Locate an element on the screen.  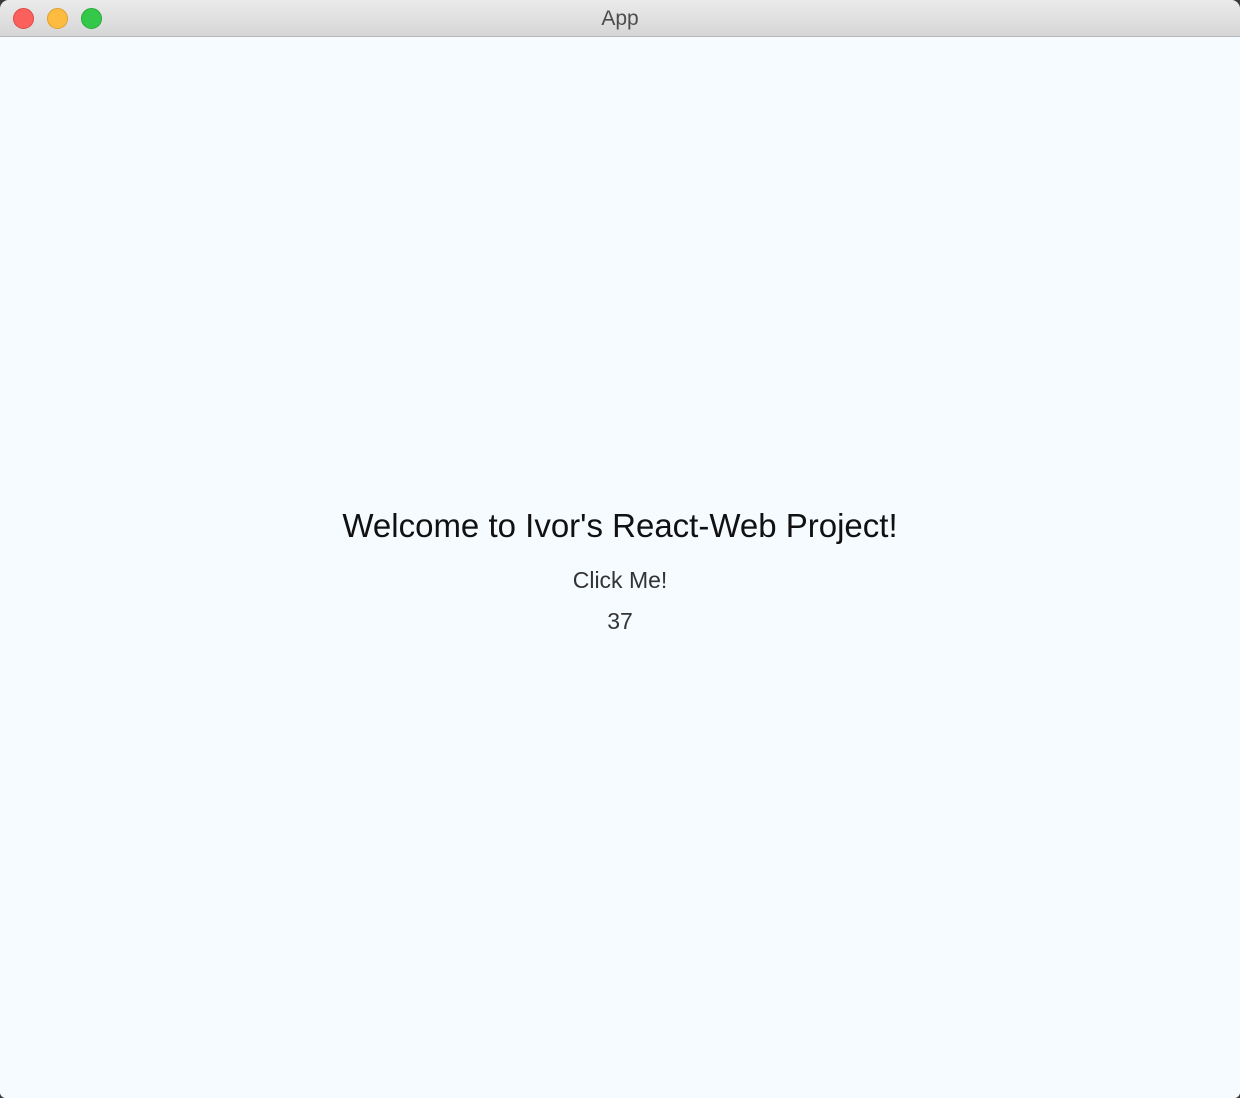
click-me-button: Click Me! is located at coordinates (620, 580).